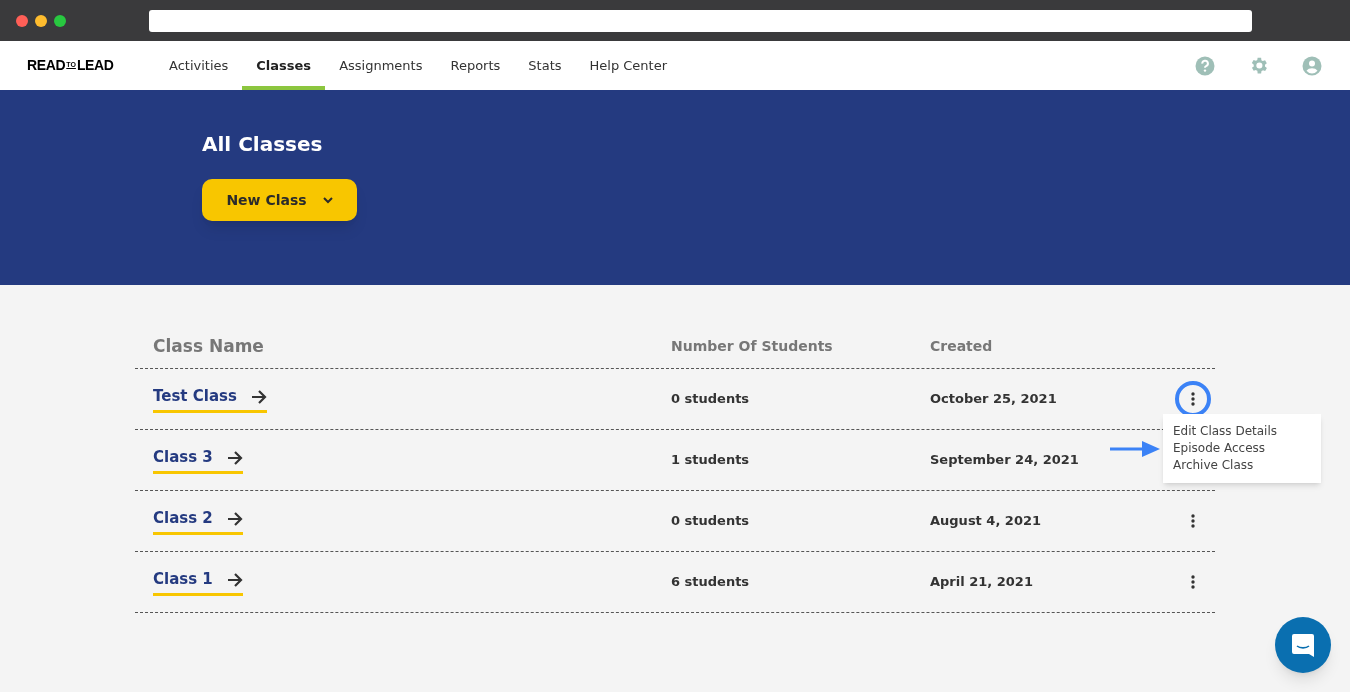  What do you see at coordinates (962, 346) in the screenshot?
I see `column-header: Created` at bounding box center [962, 346].